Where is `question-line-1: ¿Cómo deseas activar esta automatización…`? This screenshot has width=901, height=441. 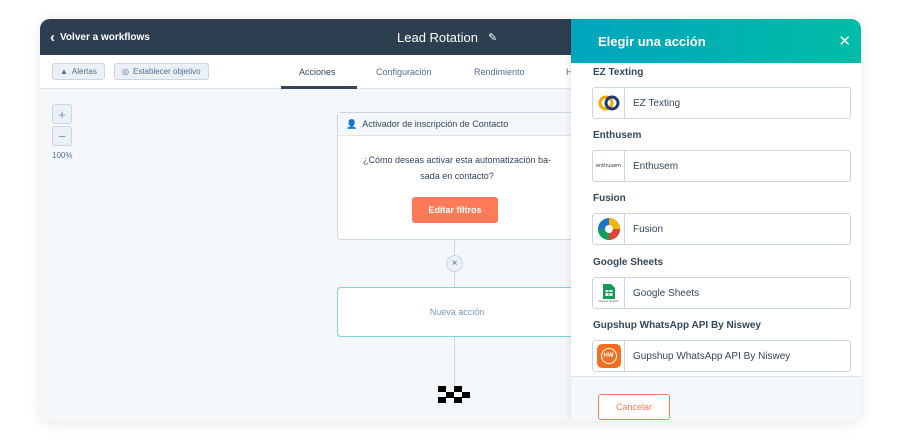 question-line-1: ¿Cómo deseas activar esta automatización… is located at coordinates (457, 160).